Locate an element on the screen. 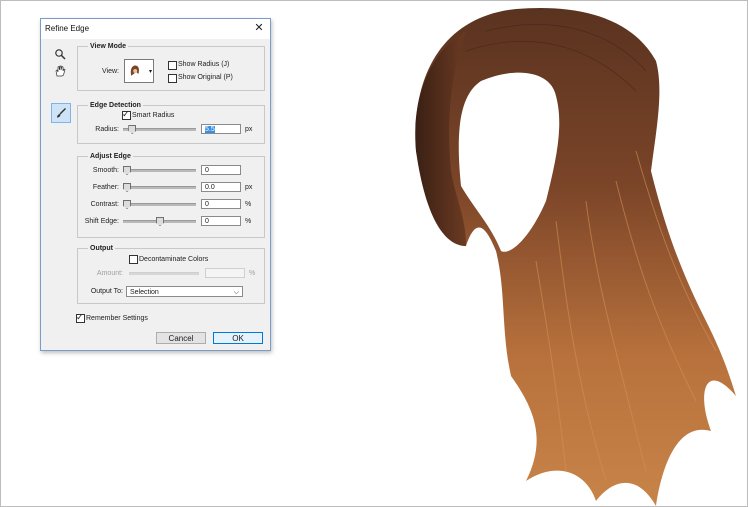 This screenshot has height=507, width=748. shift-edge-slider is located at coordinates (159, 221).